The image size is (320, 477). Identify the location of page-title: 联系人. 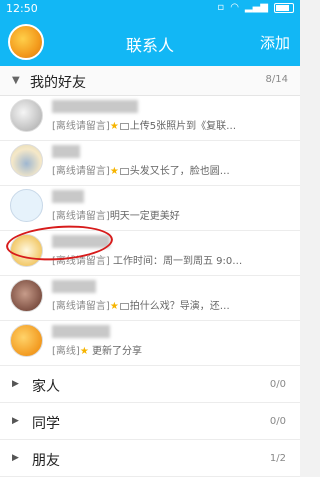
(149, 45).